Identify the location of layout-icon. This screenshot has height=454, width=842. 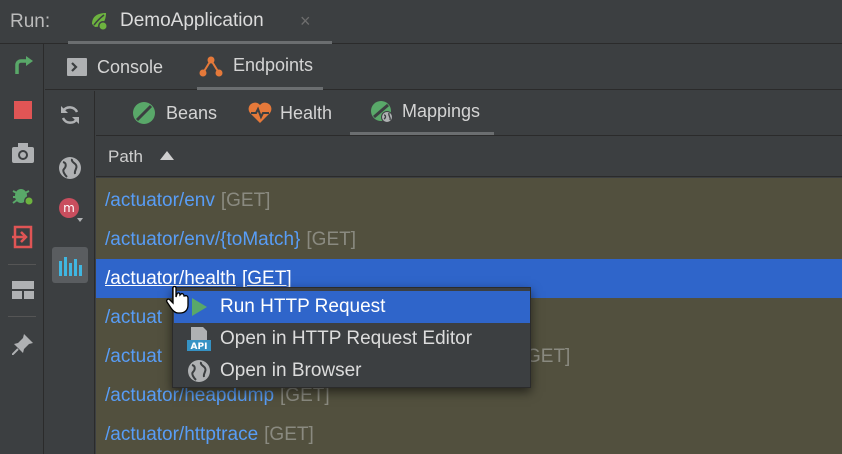
(23, 290).